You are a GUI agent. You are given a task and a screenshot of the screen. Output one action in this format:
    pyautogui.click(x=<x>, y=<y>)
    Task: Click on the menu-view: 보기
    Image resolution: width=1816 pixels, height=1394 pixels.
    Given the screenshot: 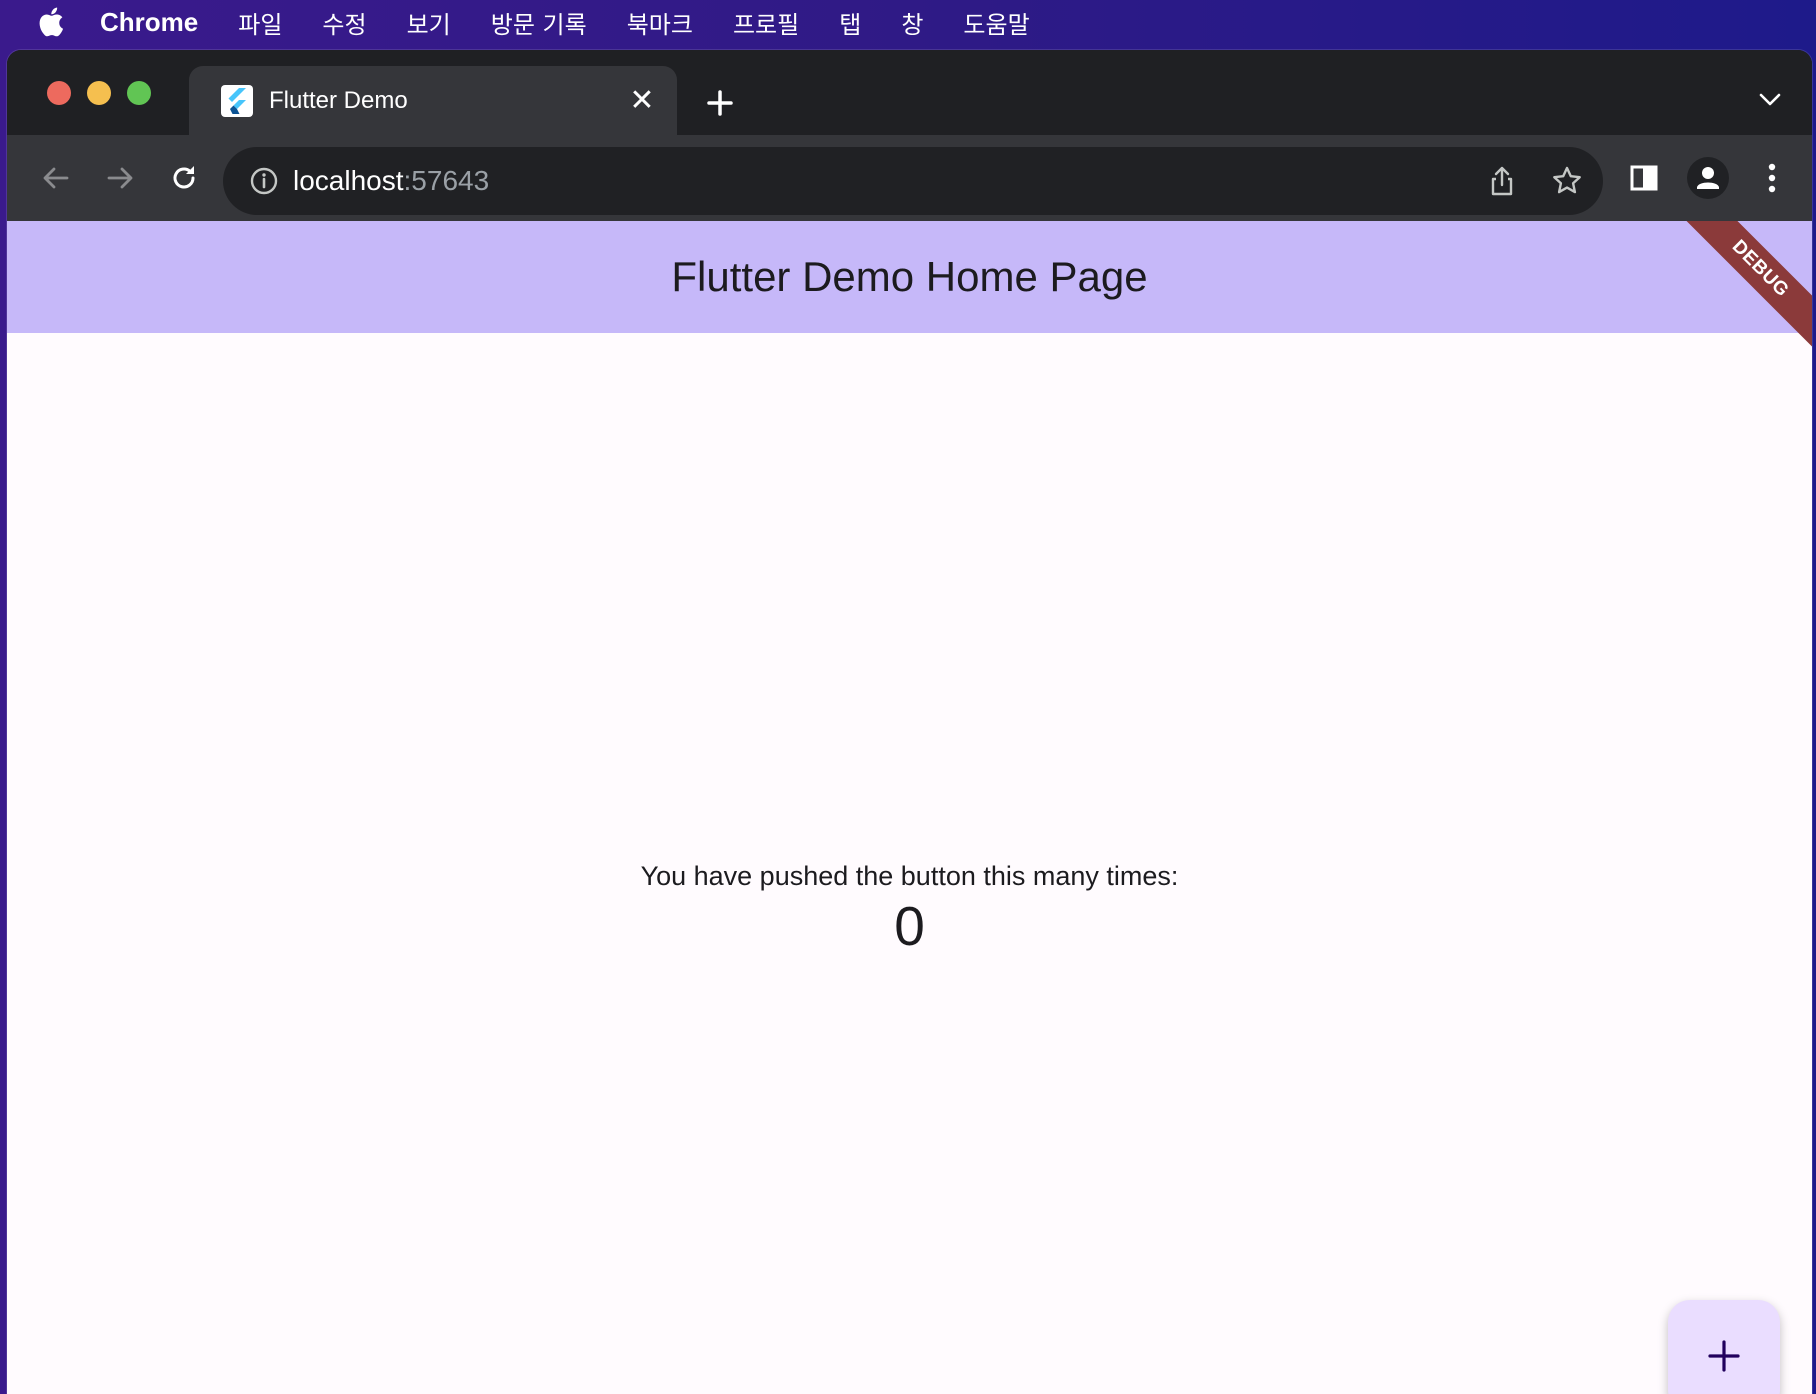 What is the action you would take?
    pyautogui.click(x=429, y=22)
    